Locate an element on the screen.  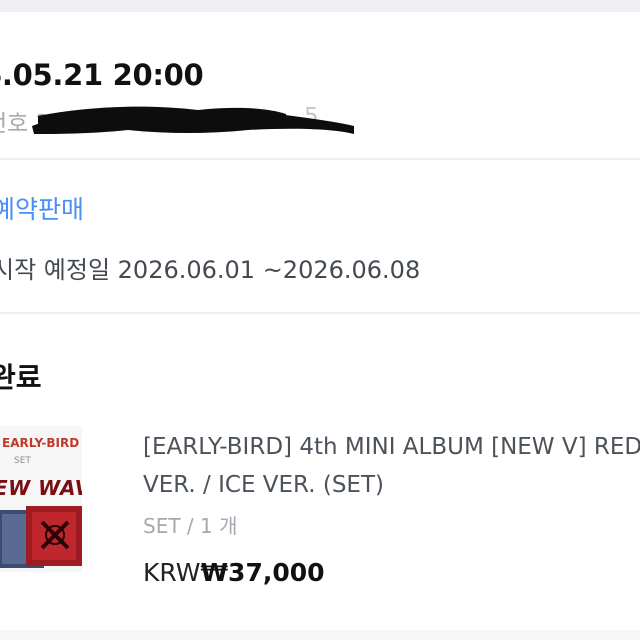
price-currency: KRW is located at coordinates (172, 572).